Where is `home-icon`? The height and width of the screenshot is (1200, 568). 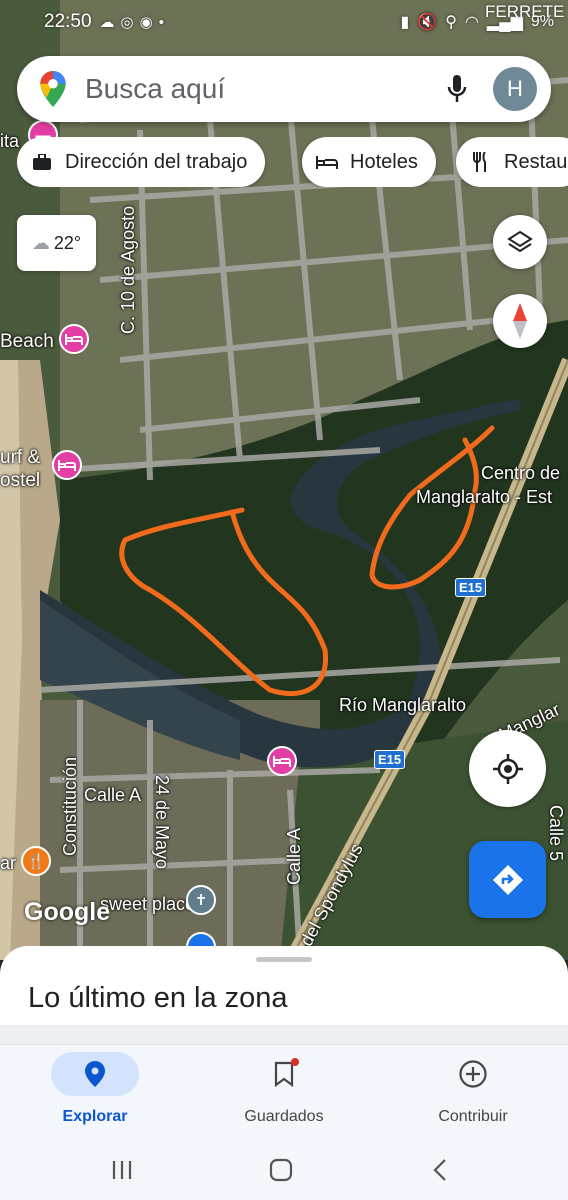 home-icon is located at coordinates (281, 1170).